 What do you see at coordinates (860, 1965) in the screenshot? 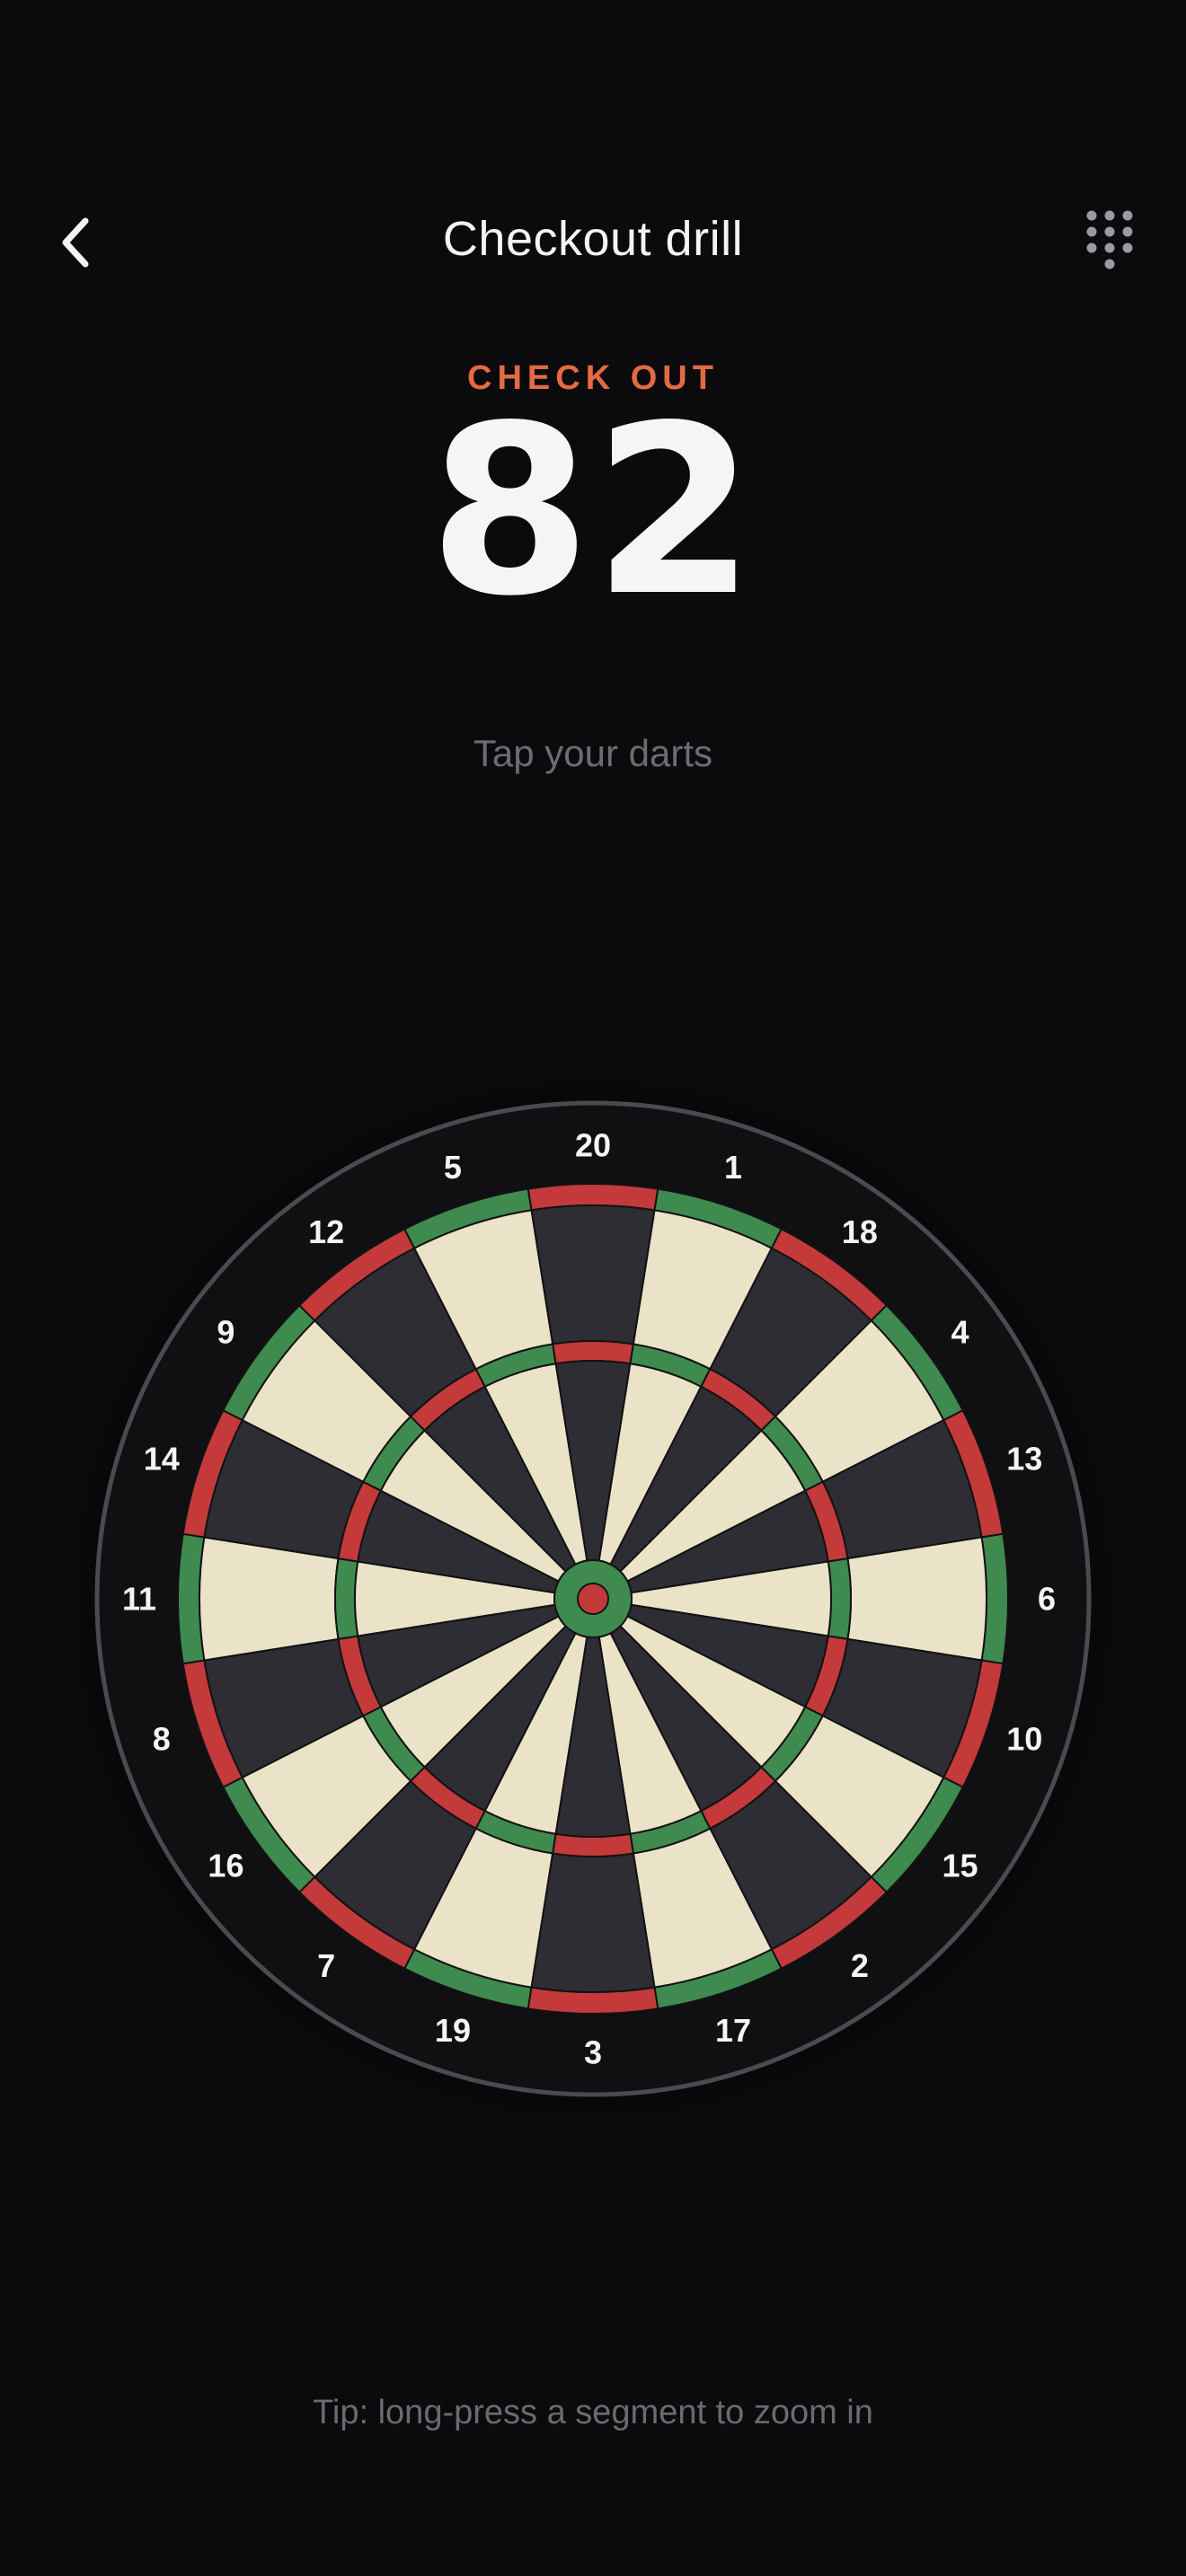
I see `board-number-2: 2` at bounding box center [860, 1965].